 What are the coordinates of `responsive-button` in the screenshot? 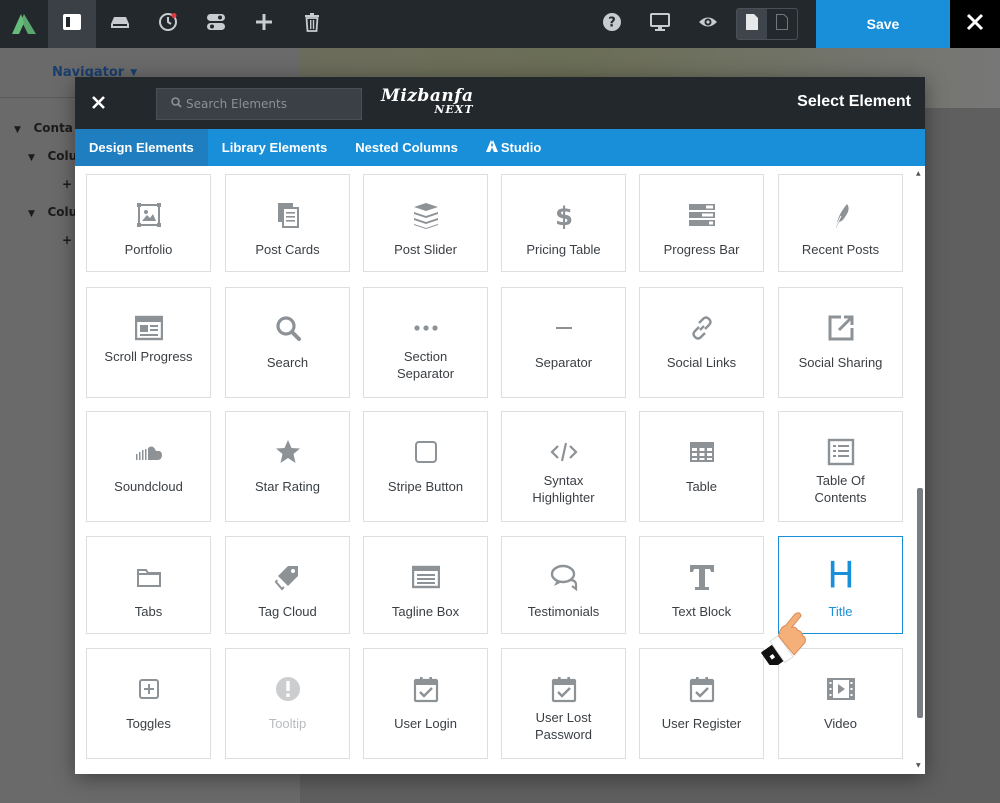 It's located at (660, 24).